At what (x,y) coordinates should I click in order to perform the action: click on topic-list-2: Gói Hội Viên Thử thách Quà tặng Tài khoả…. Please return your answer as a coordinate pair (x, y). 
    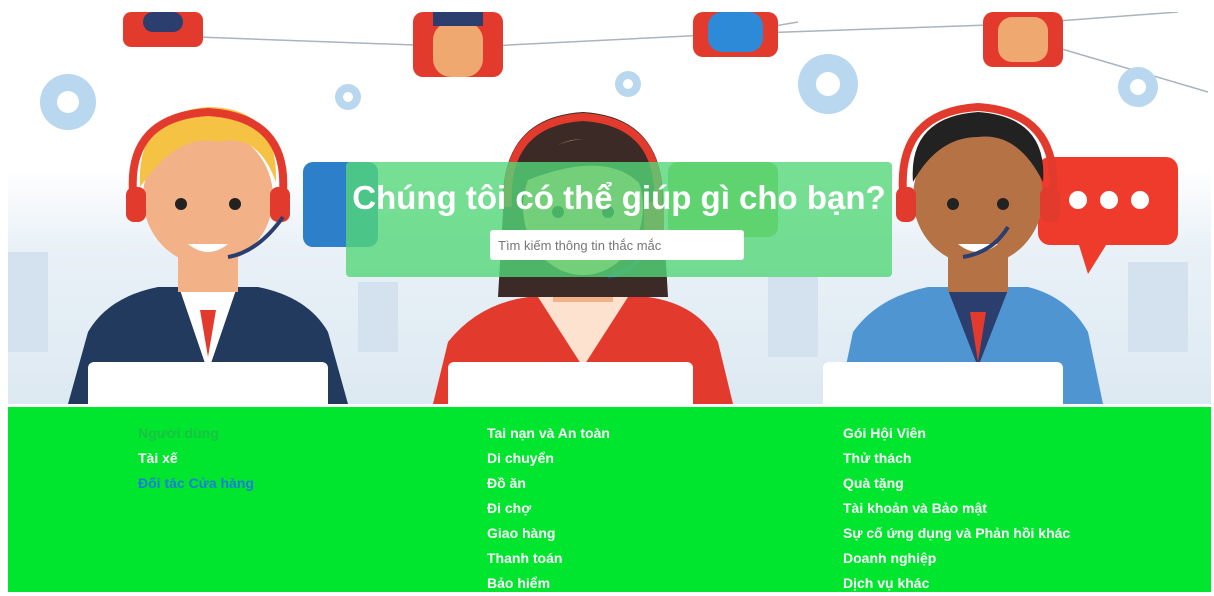
    Looking at the image, I should click on (956, 508).